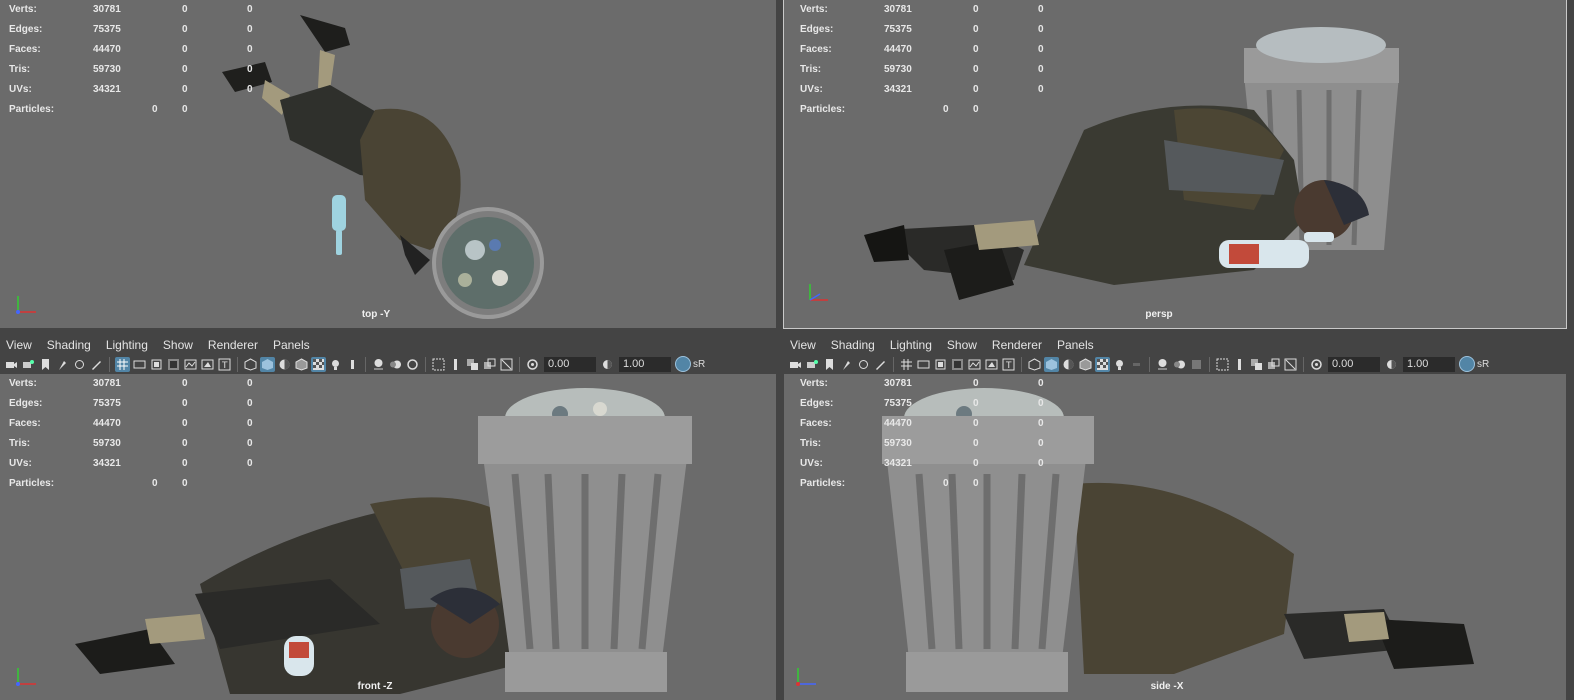 The image size is (1574, 700). I want to click on hud-value: 30781, so click(107, 9).